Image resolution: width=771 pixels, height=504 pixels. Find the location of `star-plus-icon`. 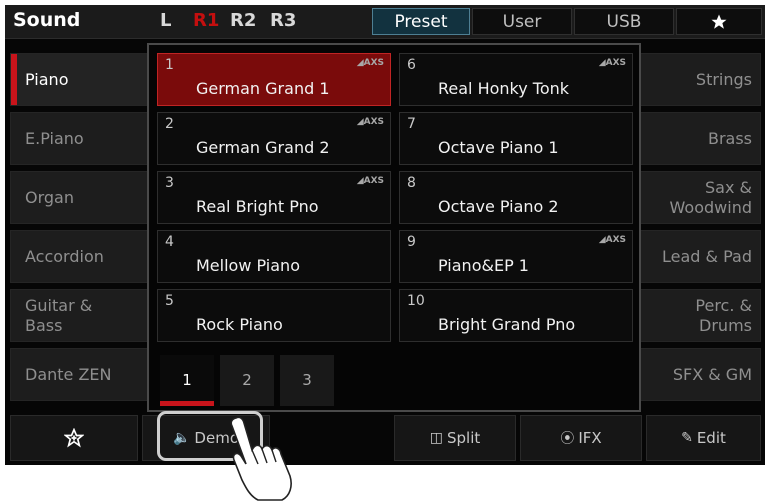

star-plus-icon is located at coordinates (74, 438).